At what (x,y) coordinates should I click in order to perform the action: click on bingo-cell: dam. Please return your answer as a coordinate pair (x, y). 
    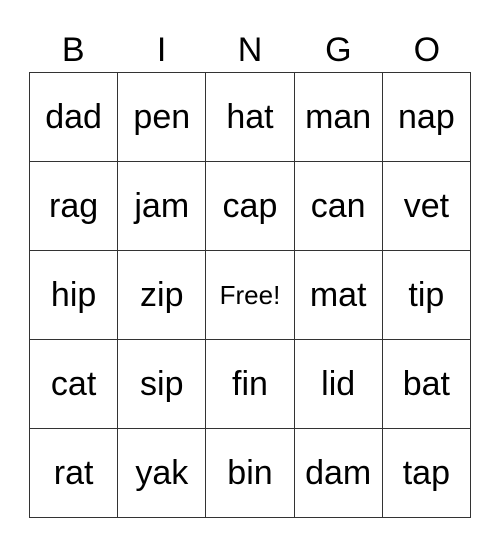
    Looking at the image, I should click on (338, 473).